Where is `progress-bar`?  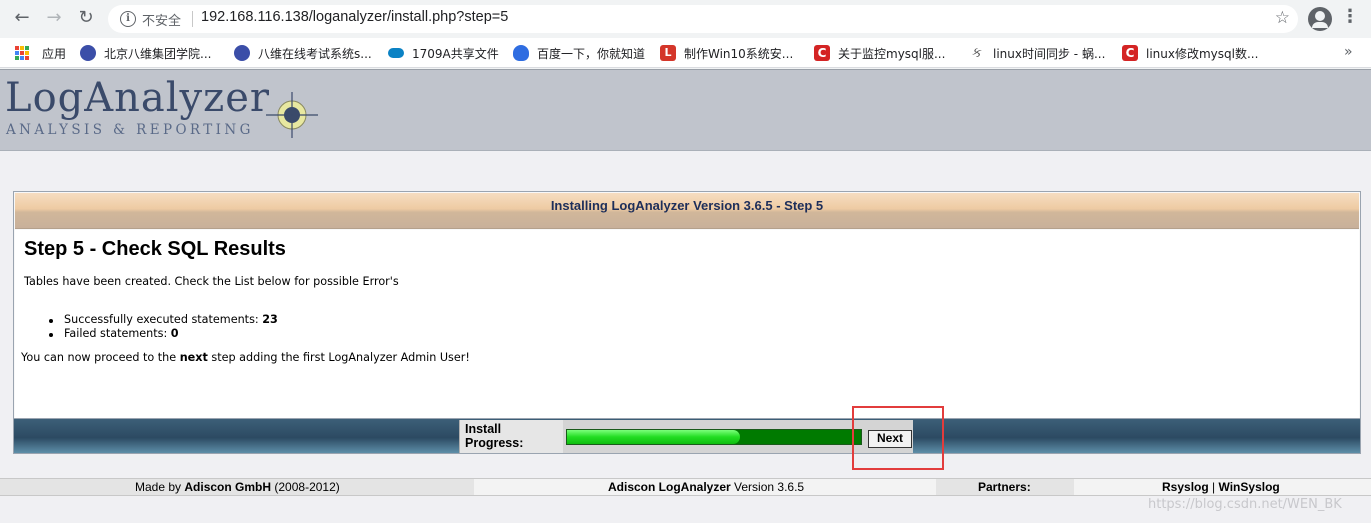
progress-bar is located at coordinates (714, 437).